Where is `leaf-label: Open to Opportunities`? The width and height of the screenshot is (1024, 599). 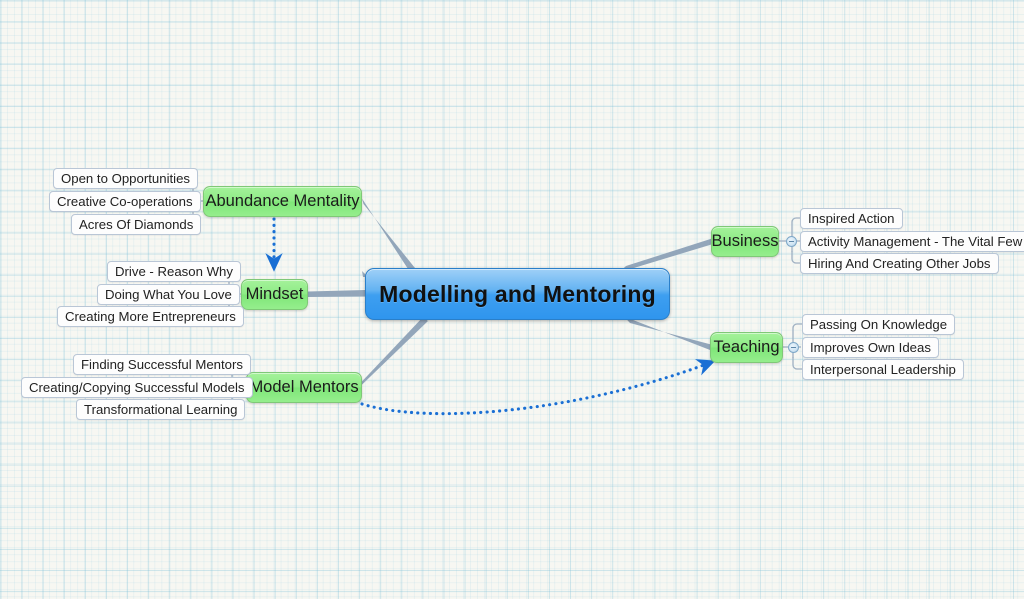
leaf-label: Open to Opportunities is located at coordinates (126, 178).